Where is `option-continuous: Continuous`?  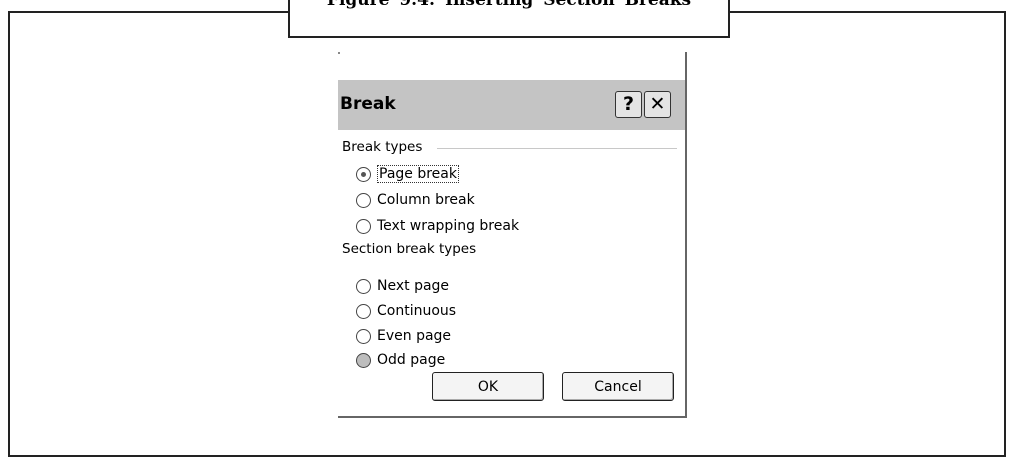
option-continuous: Continuous is located at coordinates (406, 311).